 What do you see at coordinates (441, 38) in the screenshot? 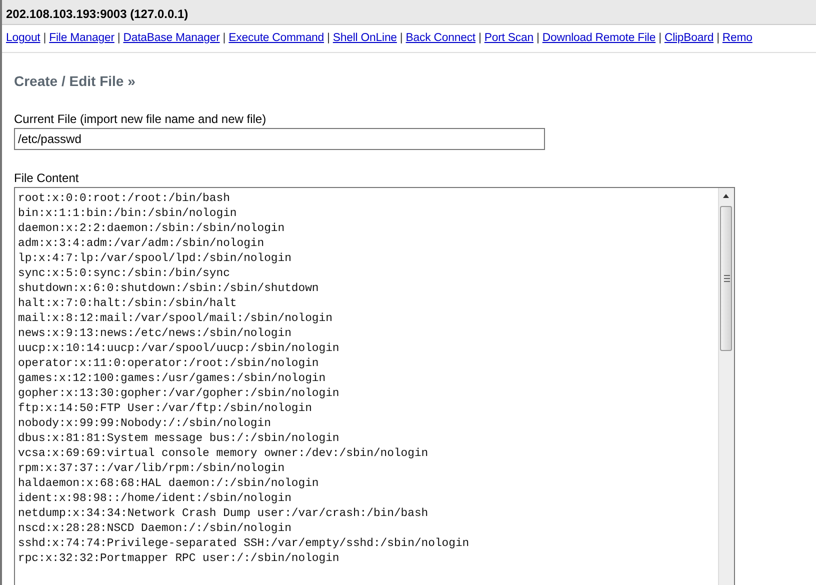
I see `nav-link: Back Connect` at bounding box center [441, 38].